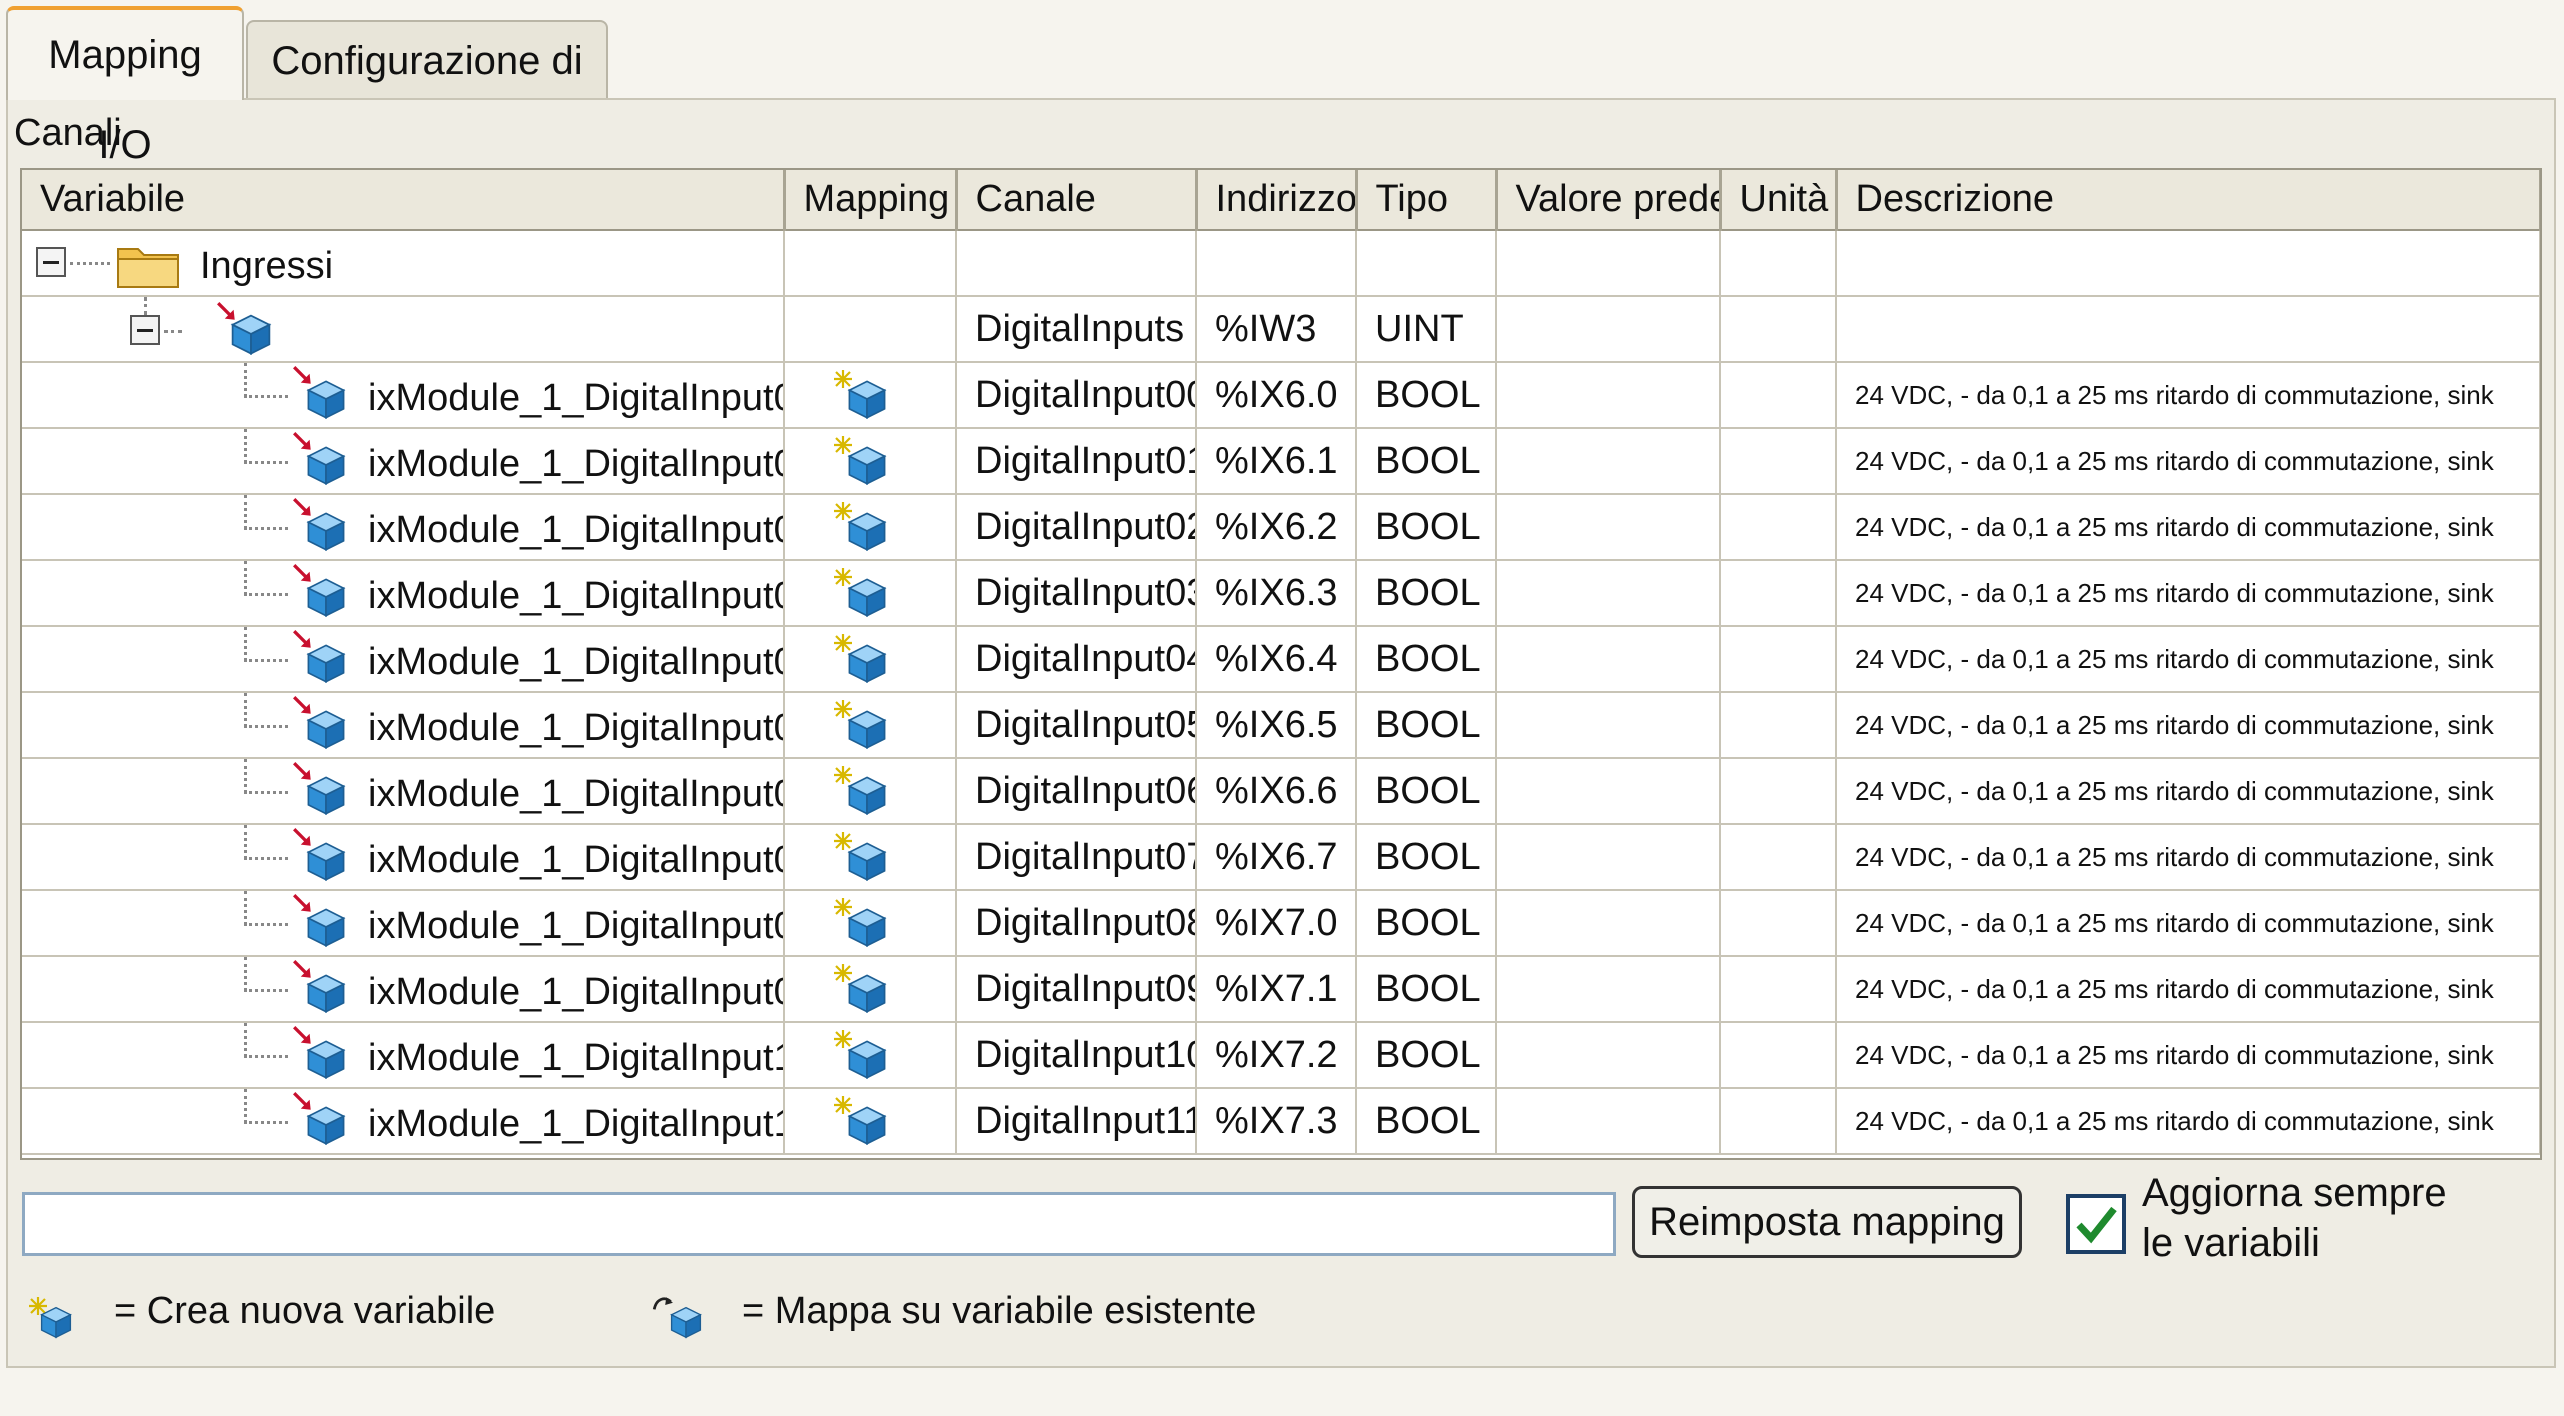  What do you see at coordinates (125, 86) in the screenshot?
I see `tab-mapping-io: Mapping I/O` at bounding box center [125, 86].